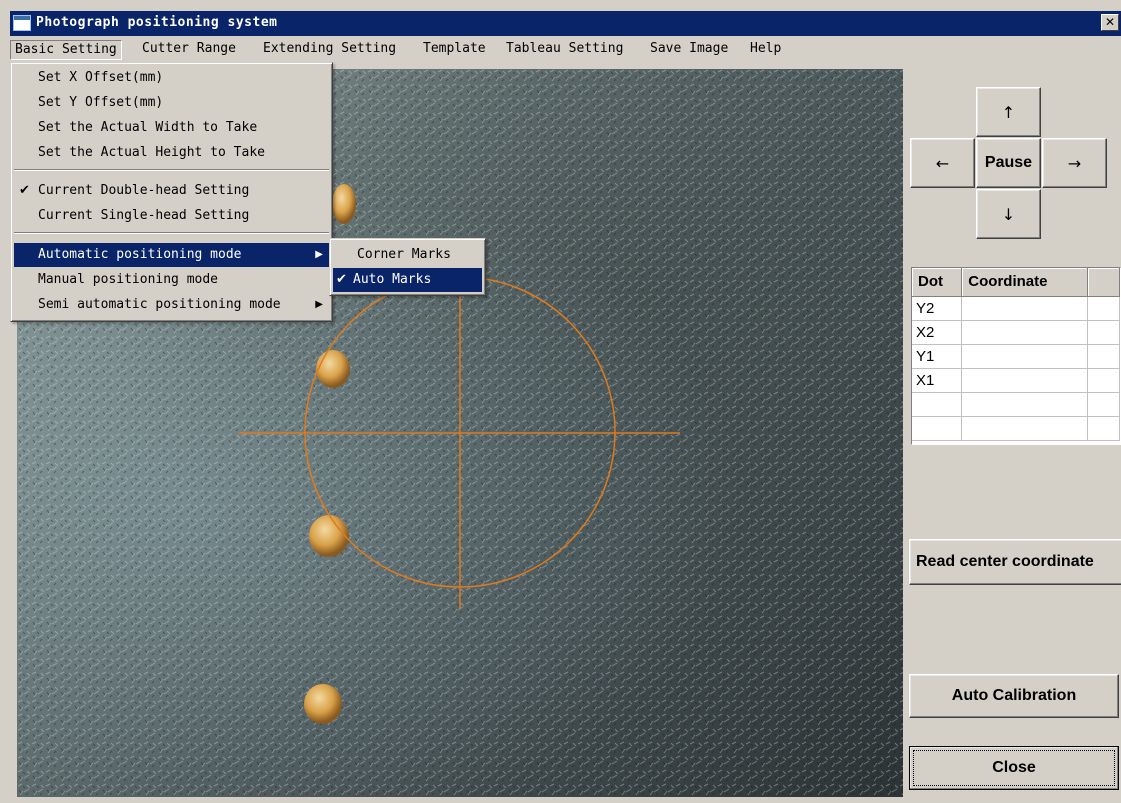  Describe the element at coordinates (1103, 282) in the screenshot. I see `column-header-extra` at that location.